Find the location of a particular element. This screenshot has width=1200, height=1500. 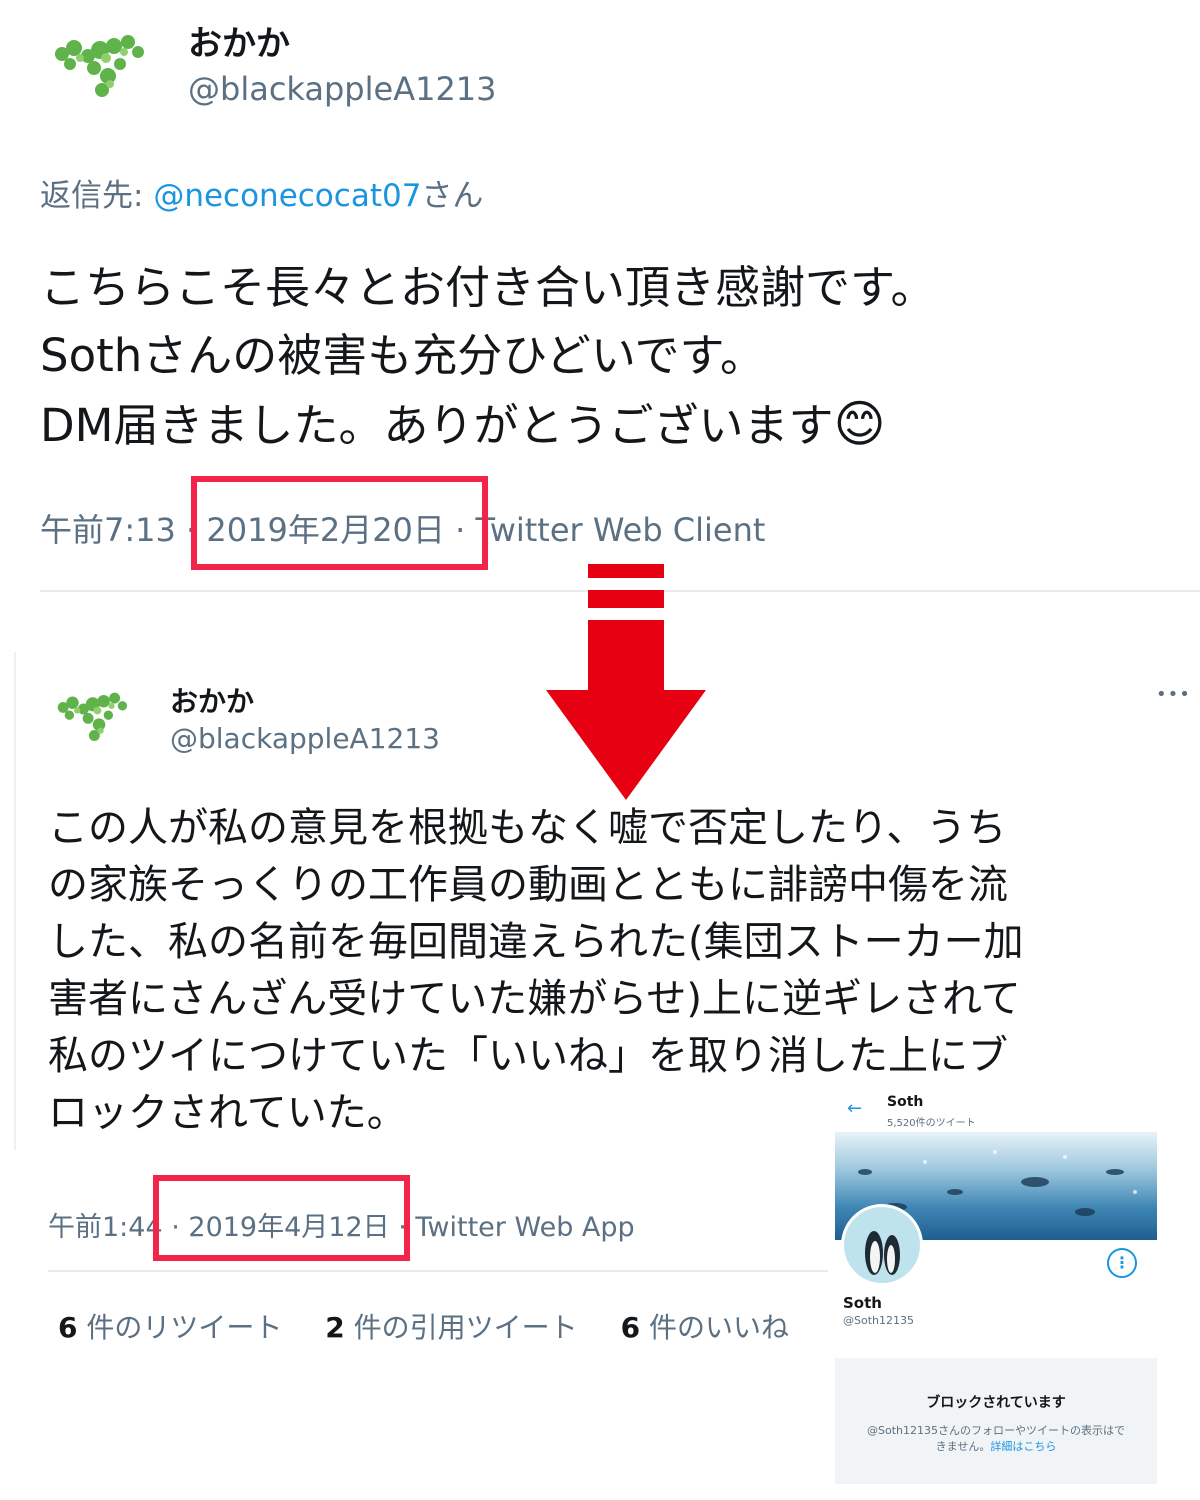

retweet-count: 6 件のリツイート is located at coordinates (170, 1327).